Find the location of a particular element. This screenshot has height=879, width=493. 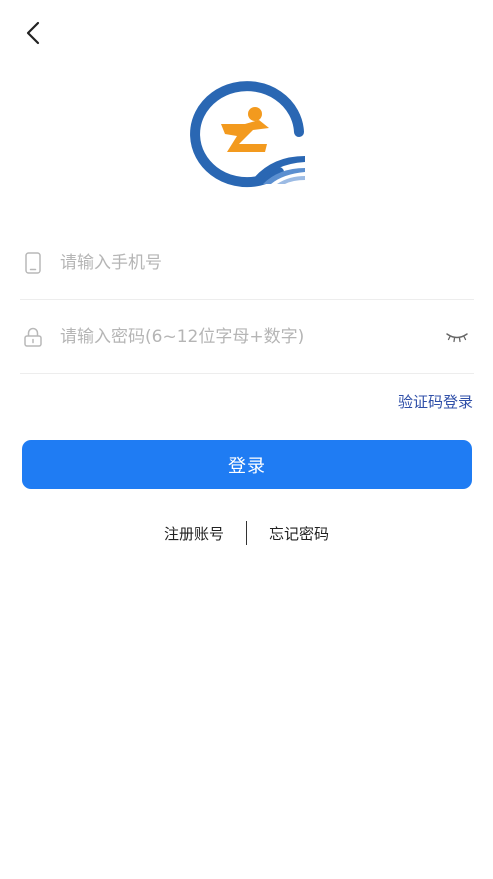

account-links: 注册账号 忘记密码 is located at coordinates (246, 533).